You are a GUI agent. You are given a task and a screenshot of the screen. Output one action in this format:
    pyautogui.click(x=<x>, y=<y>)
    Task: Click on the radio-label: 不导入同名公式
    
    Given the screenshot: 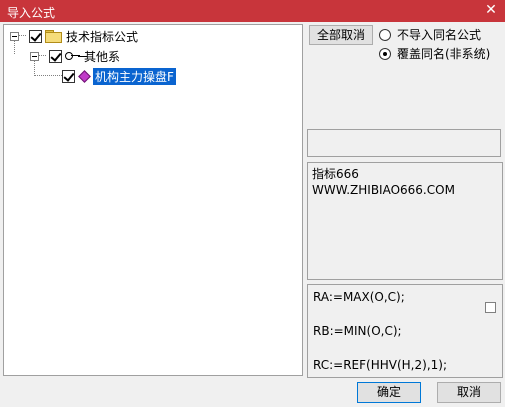 What is the action you would take?
    pyautogui.click(x=439, y=35)
    